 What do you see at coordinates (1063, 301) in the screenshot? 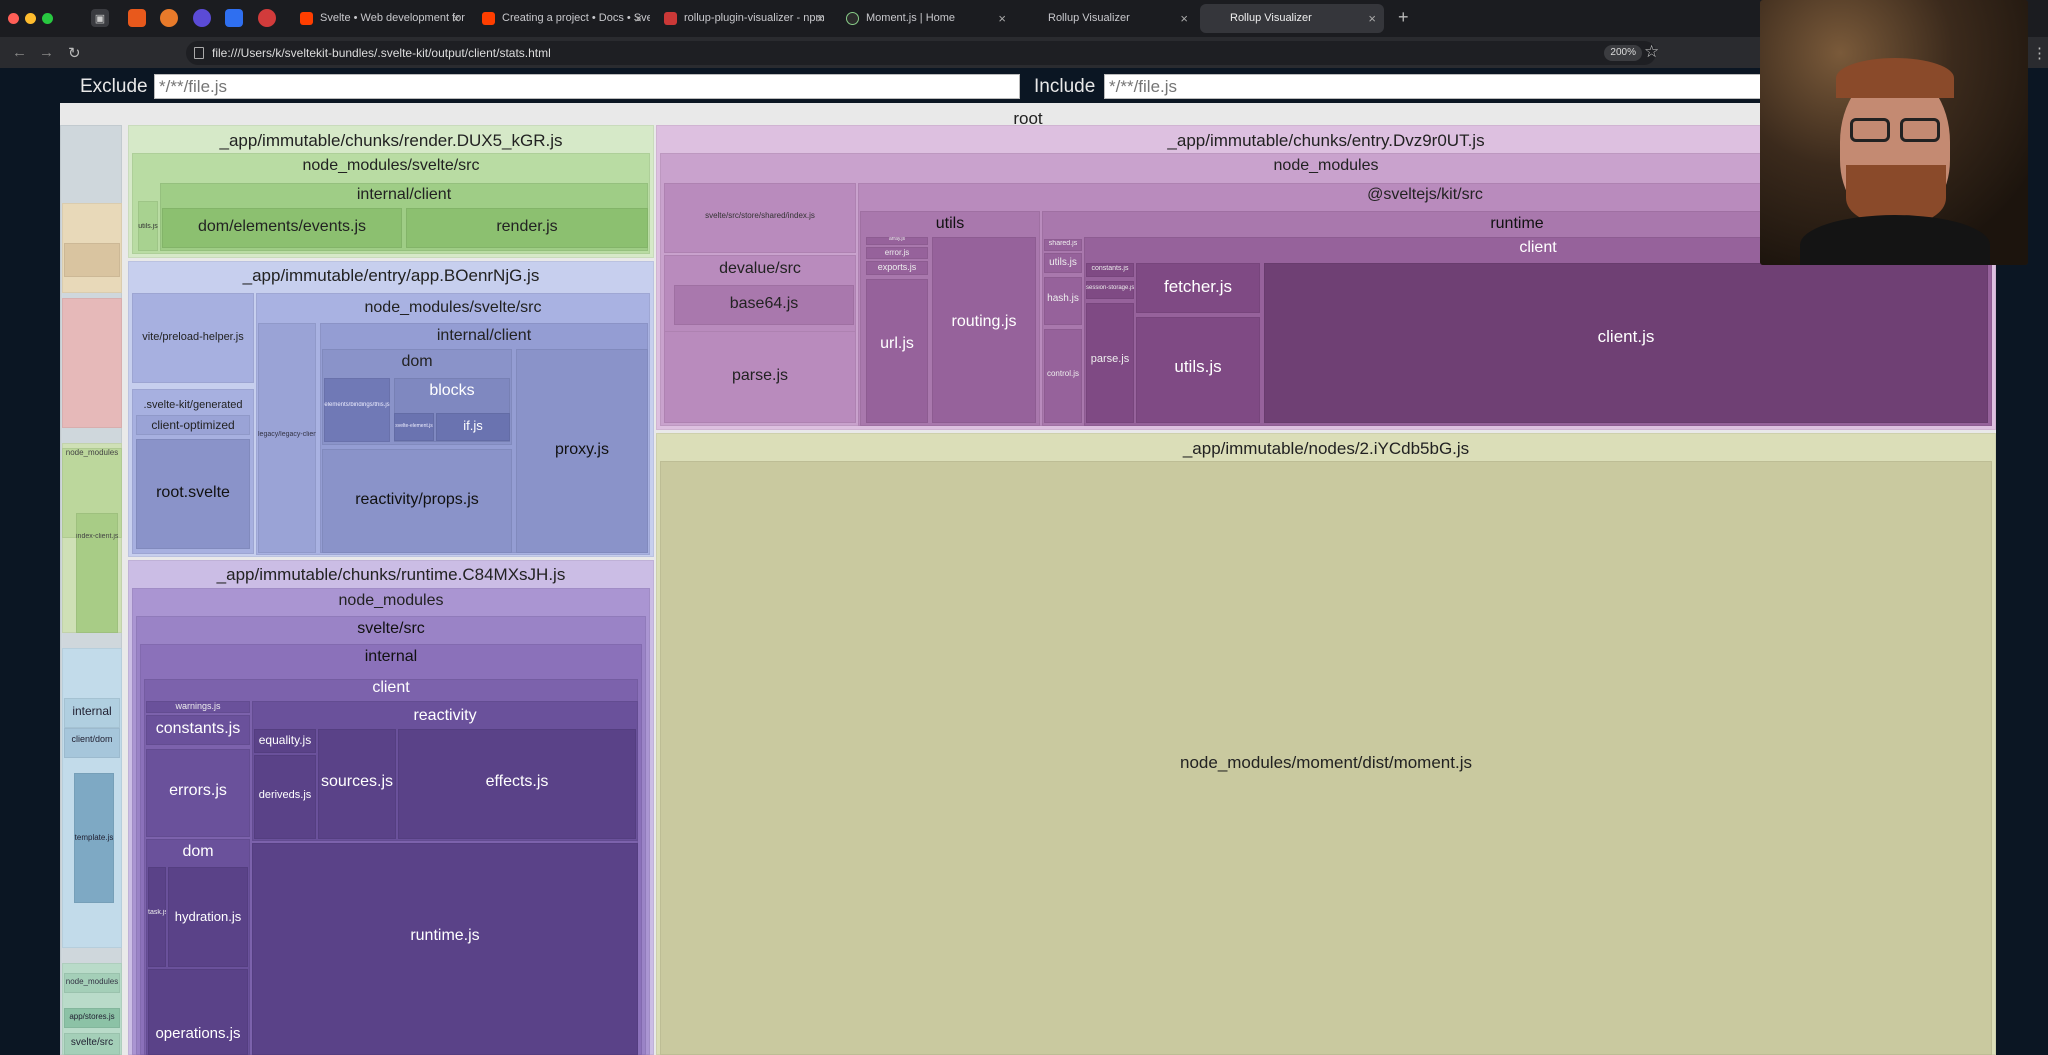
I see `treemap-node-entry-hash: hash.js` at bounding box center [1063, 301].